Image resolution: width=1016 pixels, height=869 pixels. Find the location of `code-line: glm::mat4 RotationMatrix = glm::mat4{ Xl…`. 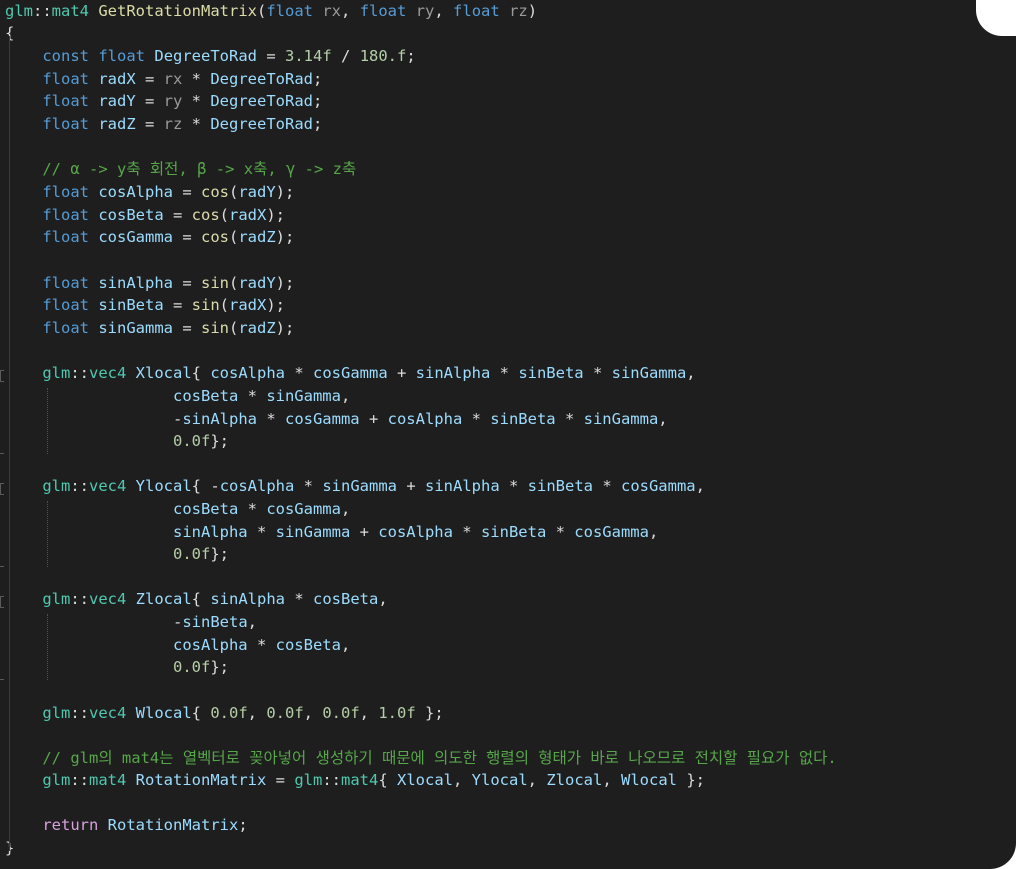

code-line: glm::mat4 RotationMatrix = glm::mat4{ Xl… is located at coordinates (355, 780).